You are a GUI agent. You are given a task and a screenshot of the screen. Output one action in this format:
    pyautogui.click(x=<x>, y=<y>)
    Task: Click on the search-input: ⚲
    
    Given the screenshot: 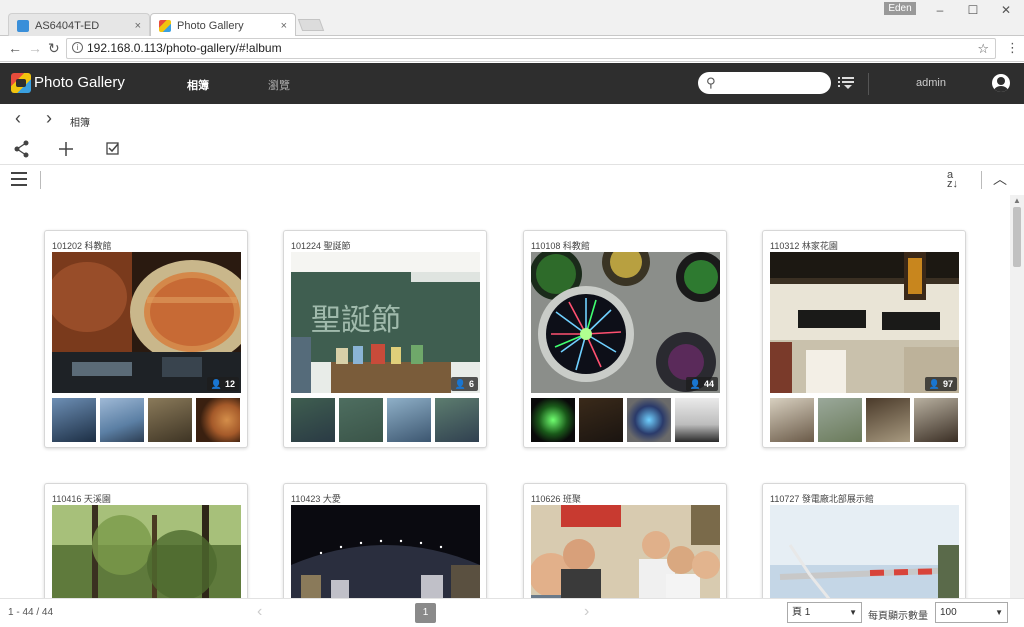 What is the action you would take?
    pyautogui.click(x=764, y=83)
    